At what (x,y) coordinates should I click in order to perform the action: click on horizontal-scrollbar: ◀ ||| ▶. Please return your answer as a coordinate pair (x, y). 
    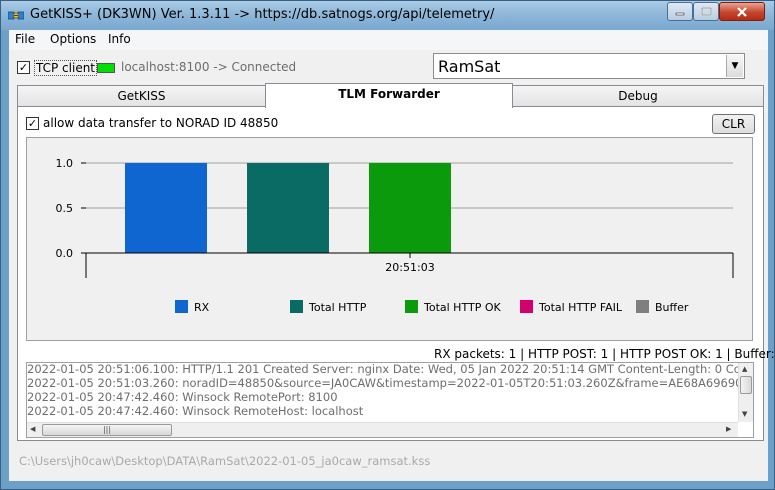
    Looking at the image, I should click on (382, 429).